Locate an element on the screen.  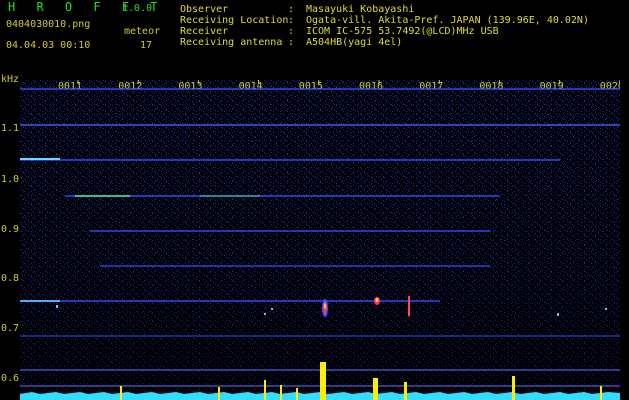
info-value: ICOM IC-575 53.7492(@LCD)MHz USB is located at coordinates (402, 31).